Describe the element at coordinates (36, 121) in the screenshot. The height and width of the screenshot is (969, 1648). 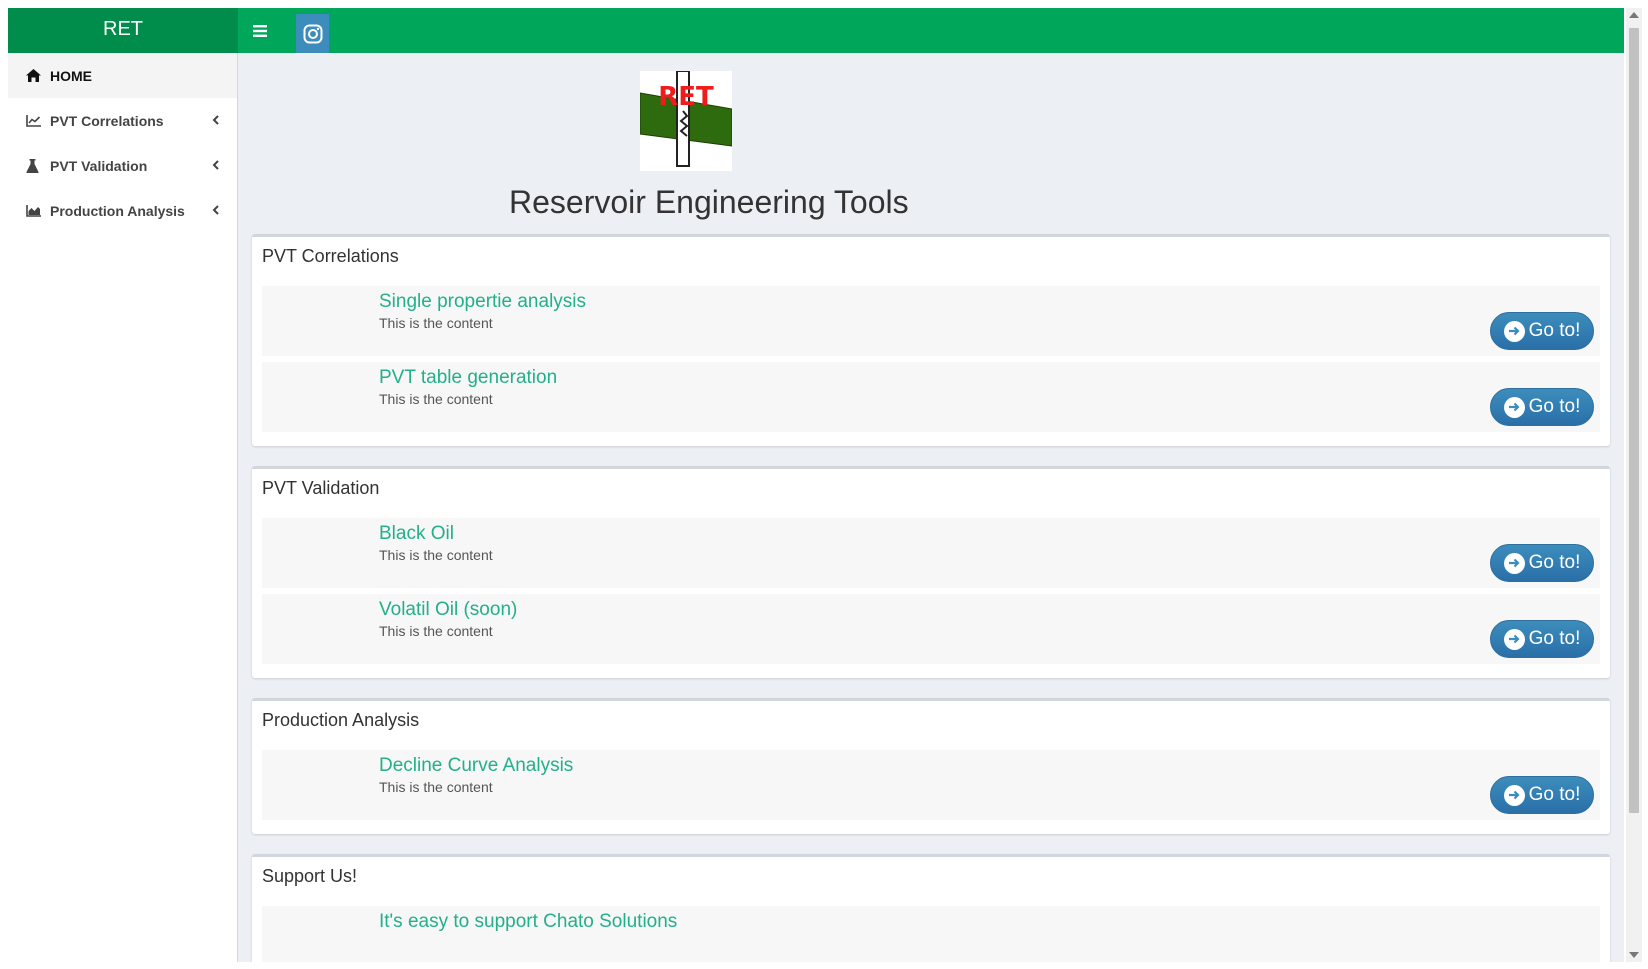
I see `line-chart-icon` at that location.